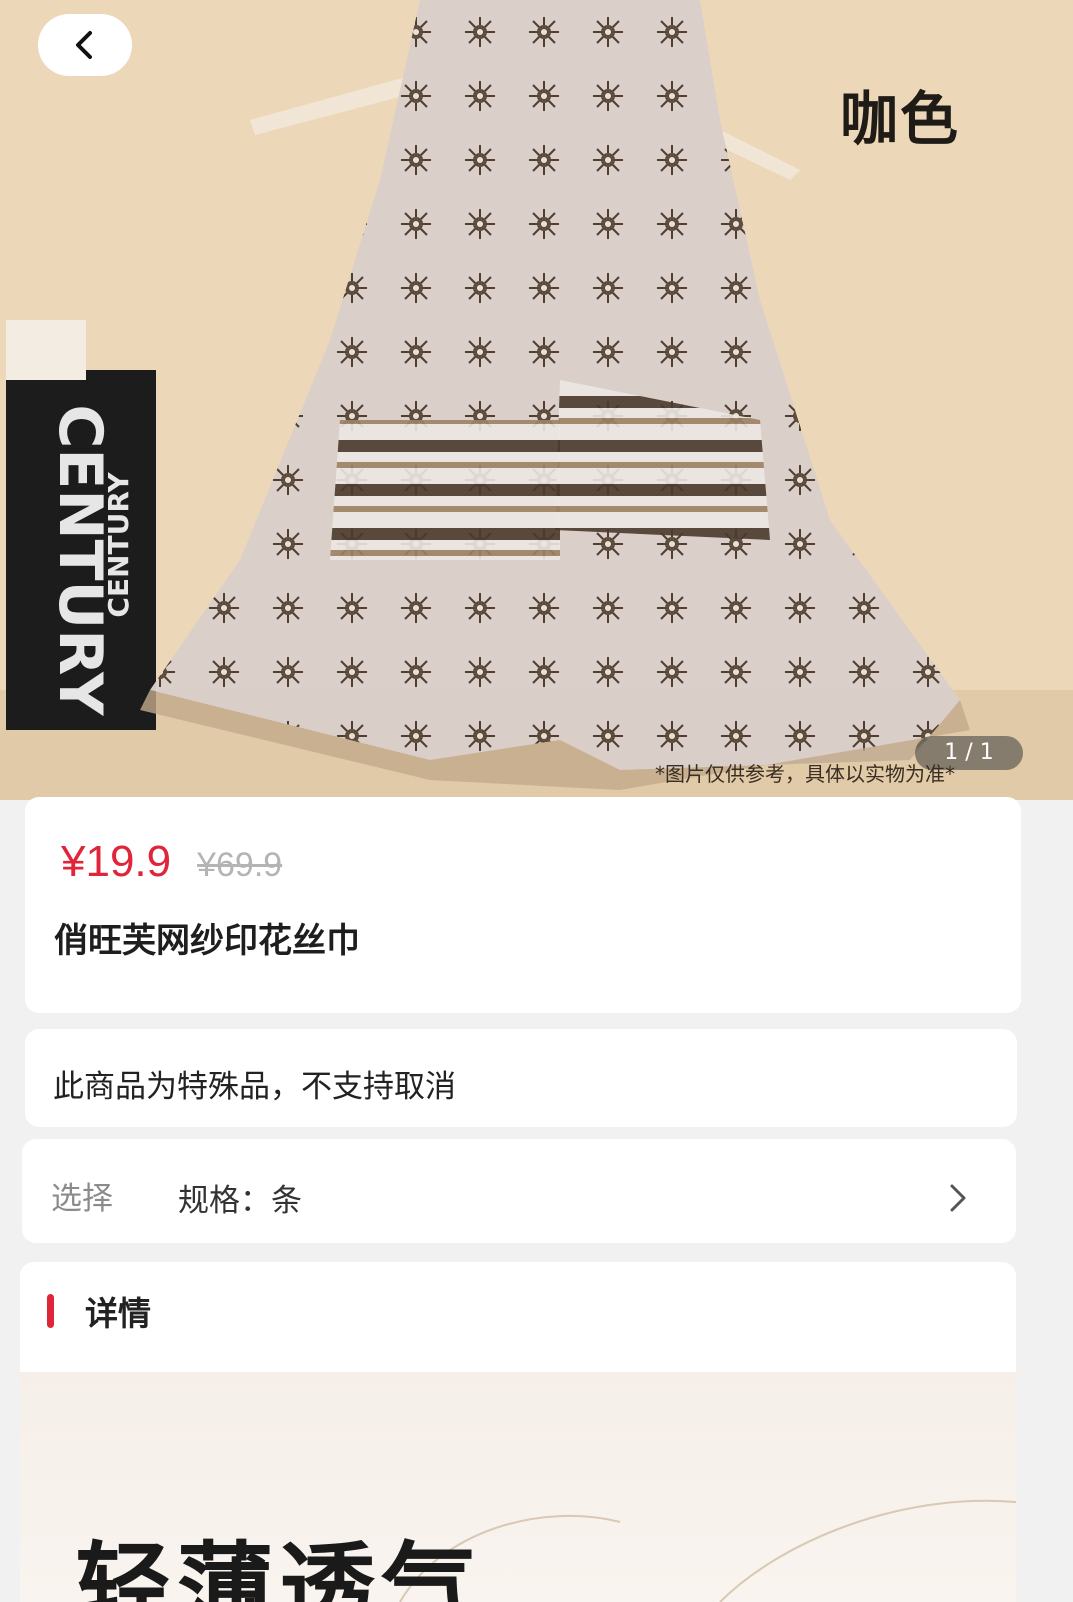  What do you see at coordinates (207, 941) in the screenshot?
I see `product-title: 俏旺芙网纱印花丝巾` at bounding box center [207, 941].